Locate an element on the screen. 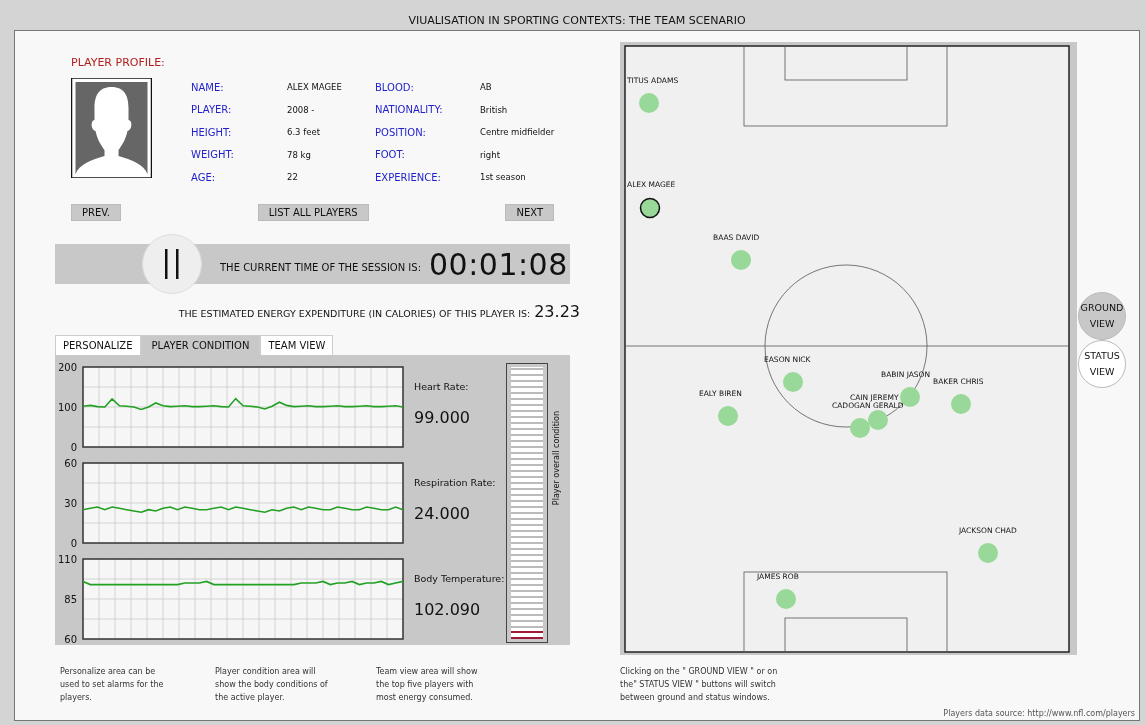  tab: PERSONALIZE is located at coordinates (98, 345).